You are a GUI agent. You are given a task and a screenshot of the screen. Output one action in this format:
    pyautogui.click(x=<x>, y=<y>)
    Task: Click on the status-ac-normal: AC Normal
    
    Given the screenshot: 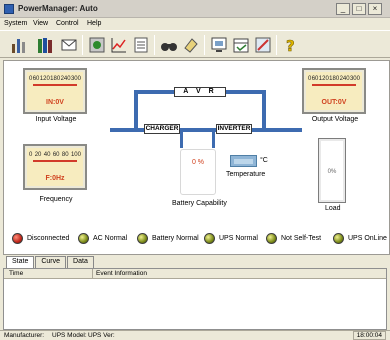 What is the action you would take?
    pyautogui.click(x=102, y=238)
    